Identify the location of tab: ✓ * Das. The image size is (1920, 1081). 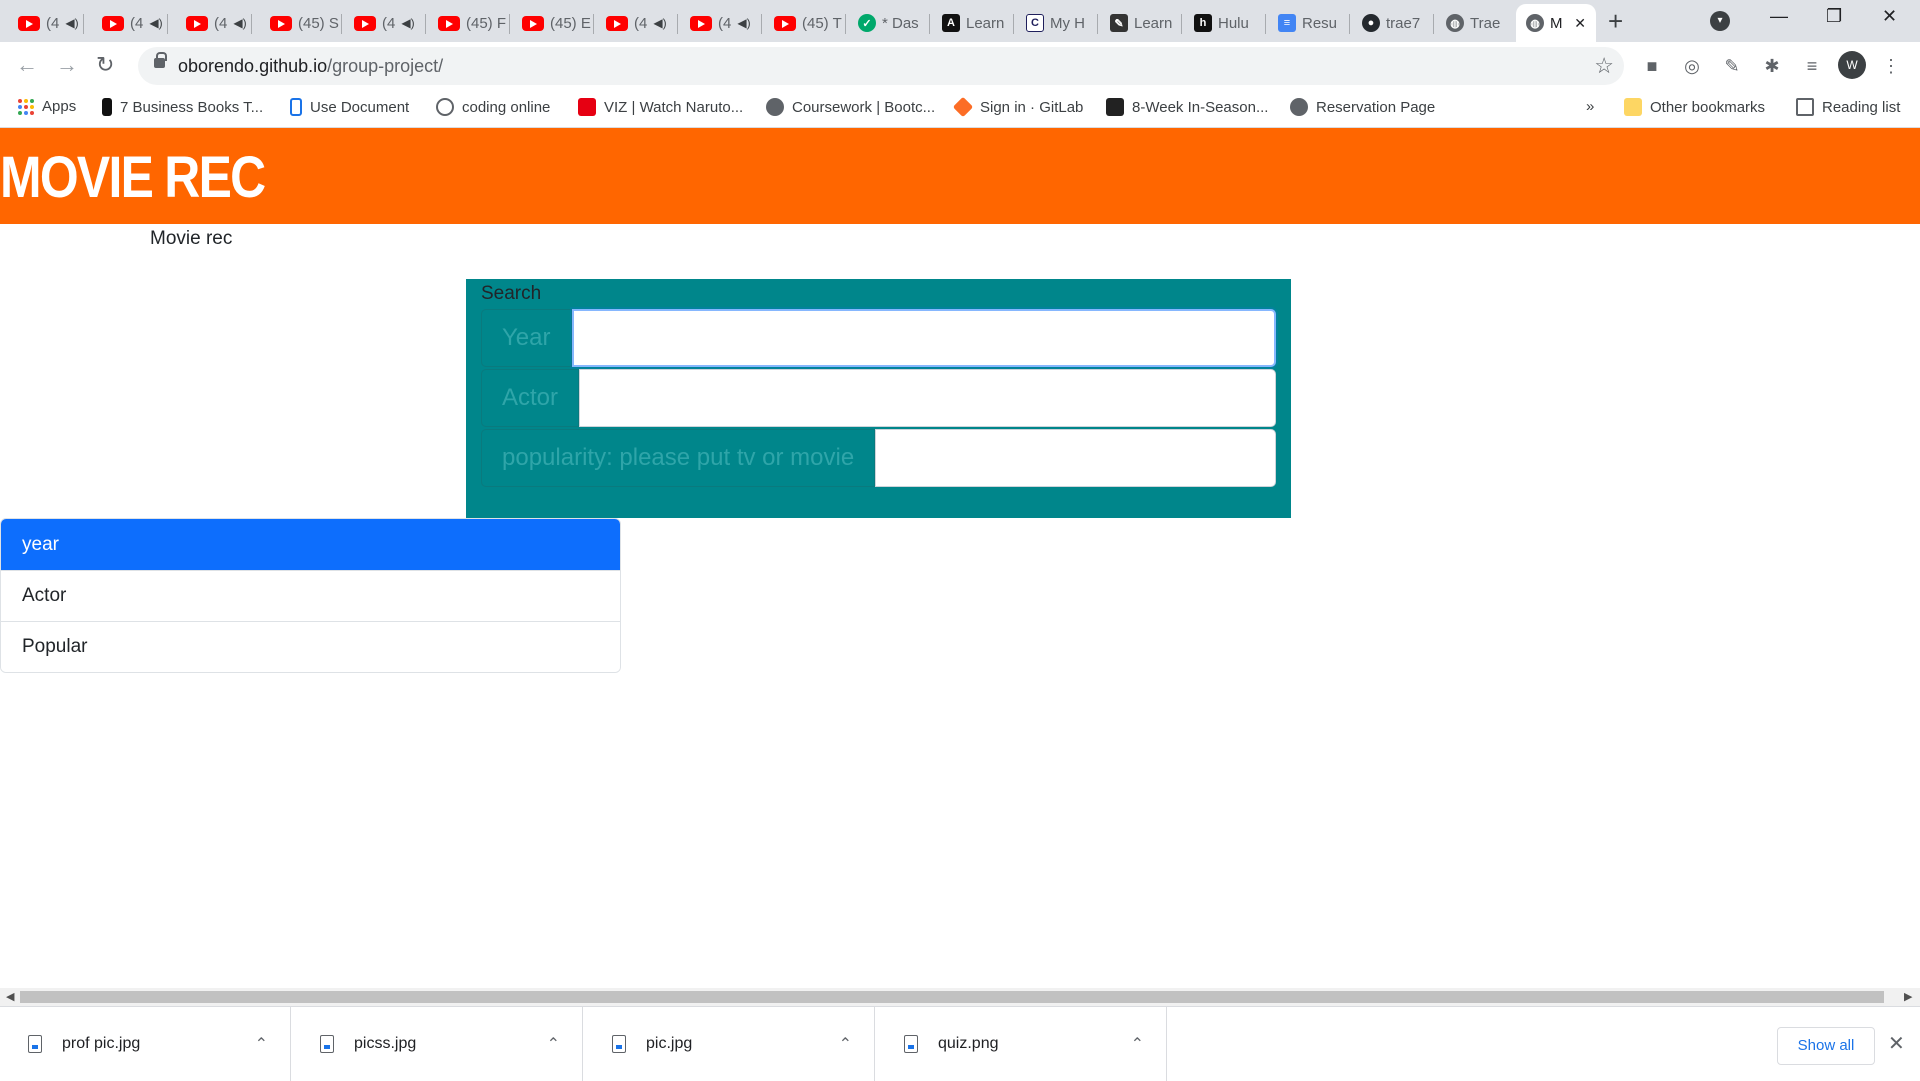
(889, 23).